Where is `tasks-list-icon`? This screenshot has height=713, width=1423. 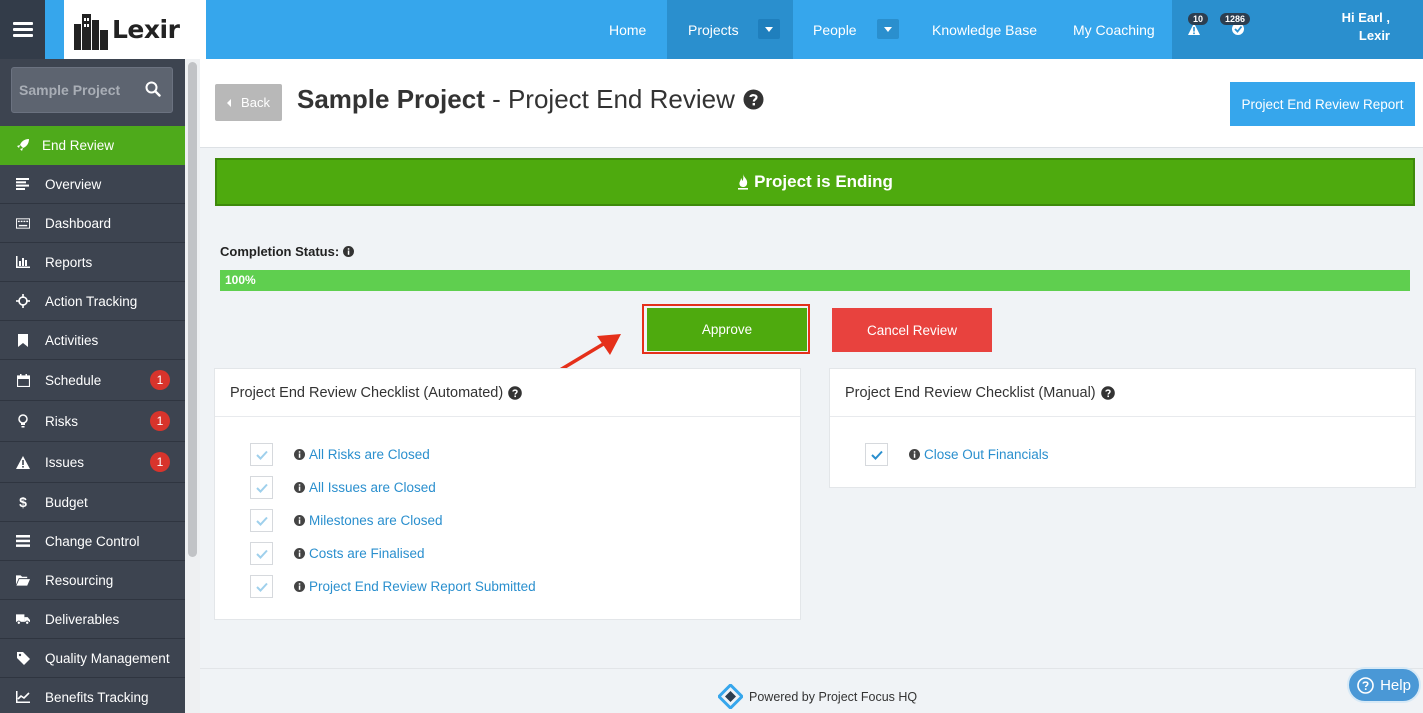
tasks-list-icon is located at coordinates (23, 541).